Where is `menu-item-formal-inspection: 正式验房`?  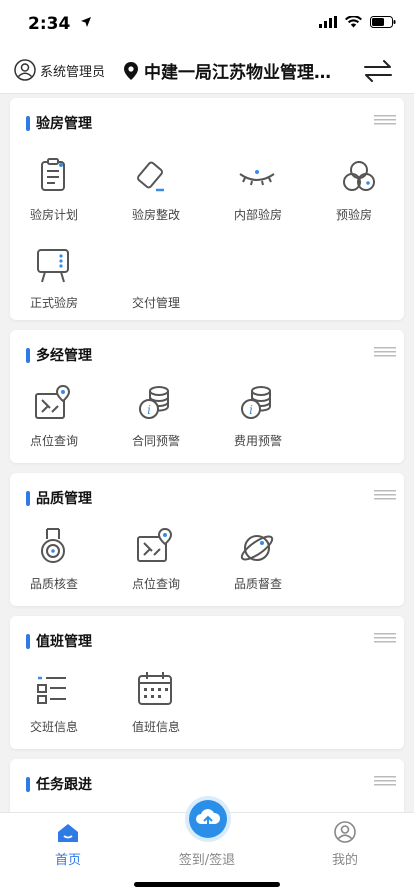 menu-item-formal-inspection: 正式验房 is located at coordinates (65, 284).